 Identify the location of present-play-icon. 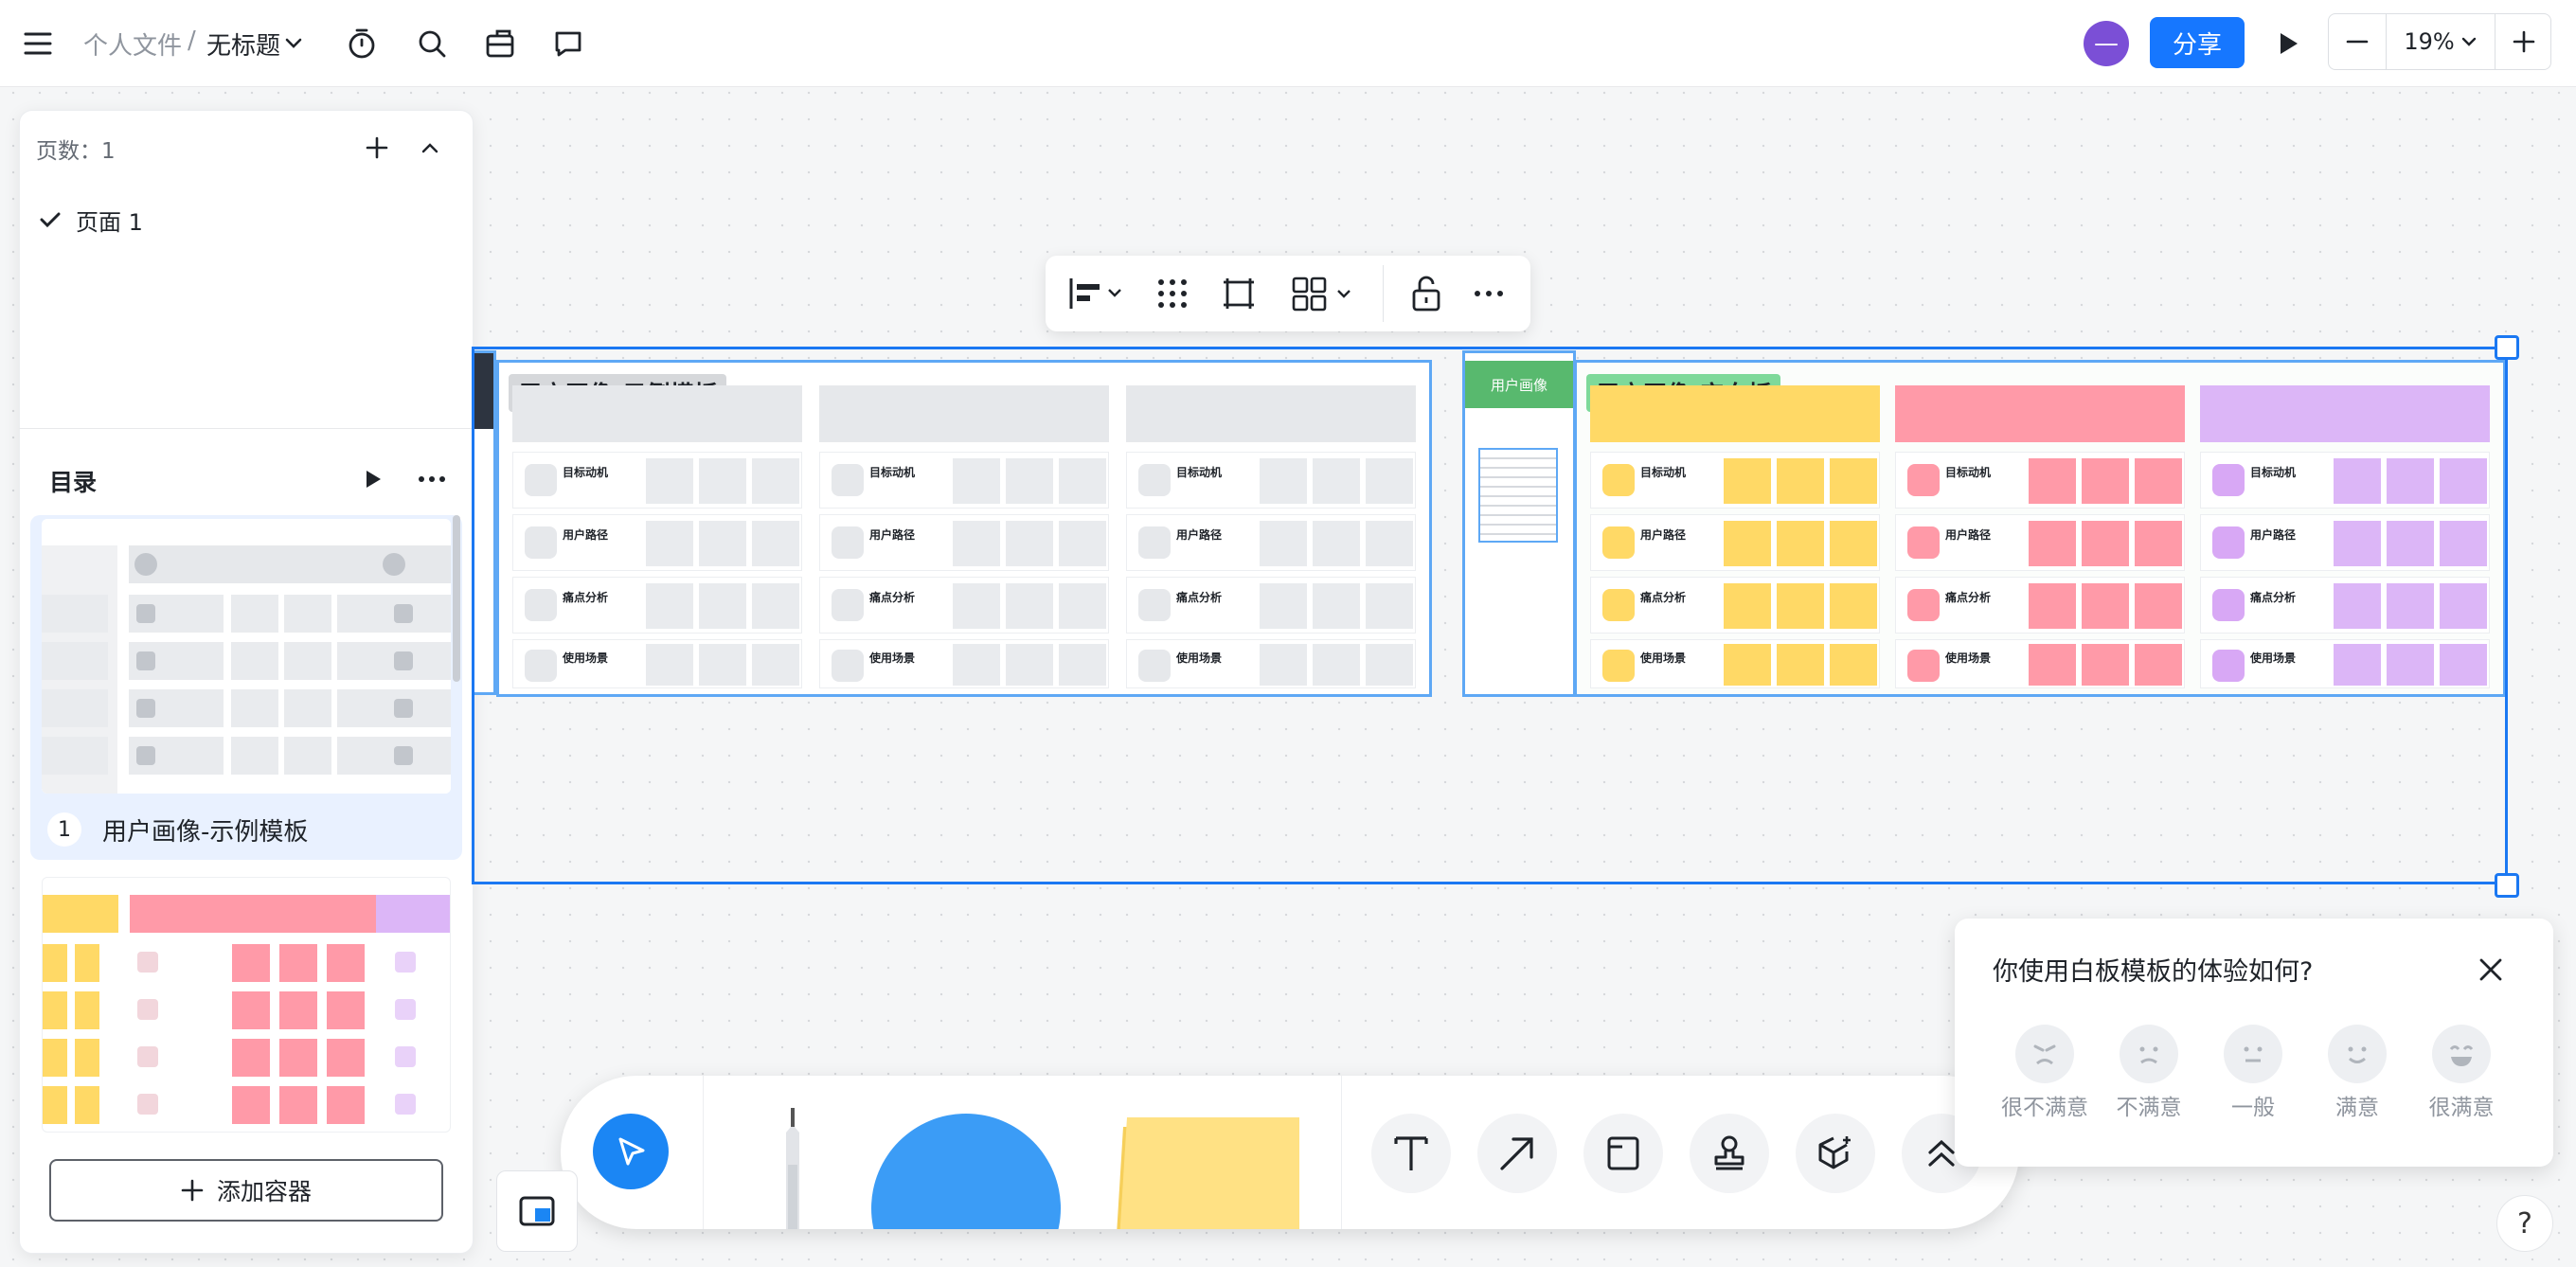
(2288, 43).